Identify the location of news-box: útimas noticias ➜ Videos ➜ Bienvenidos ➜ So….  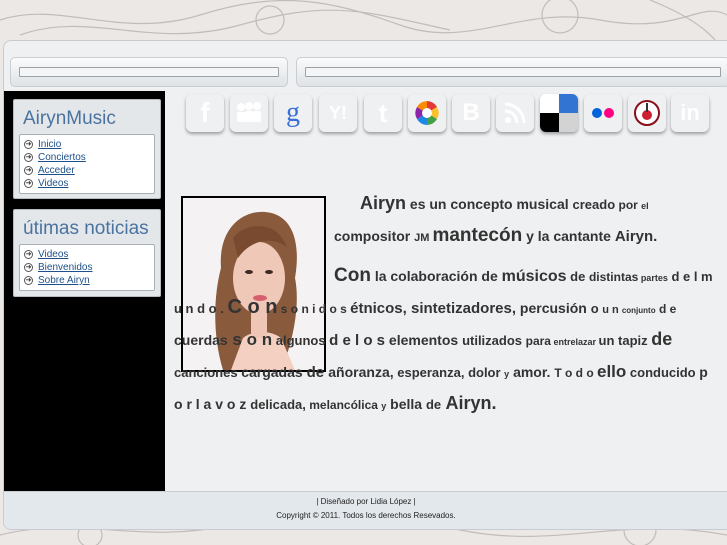
(87, 253).